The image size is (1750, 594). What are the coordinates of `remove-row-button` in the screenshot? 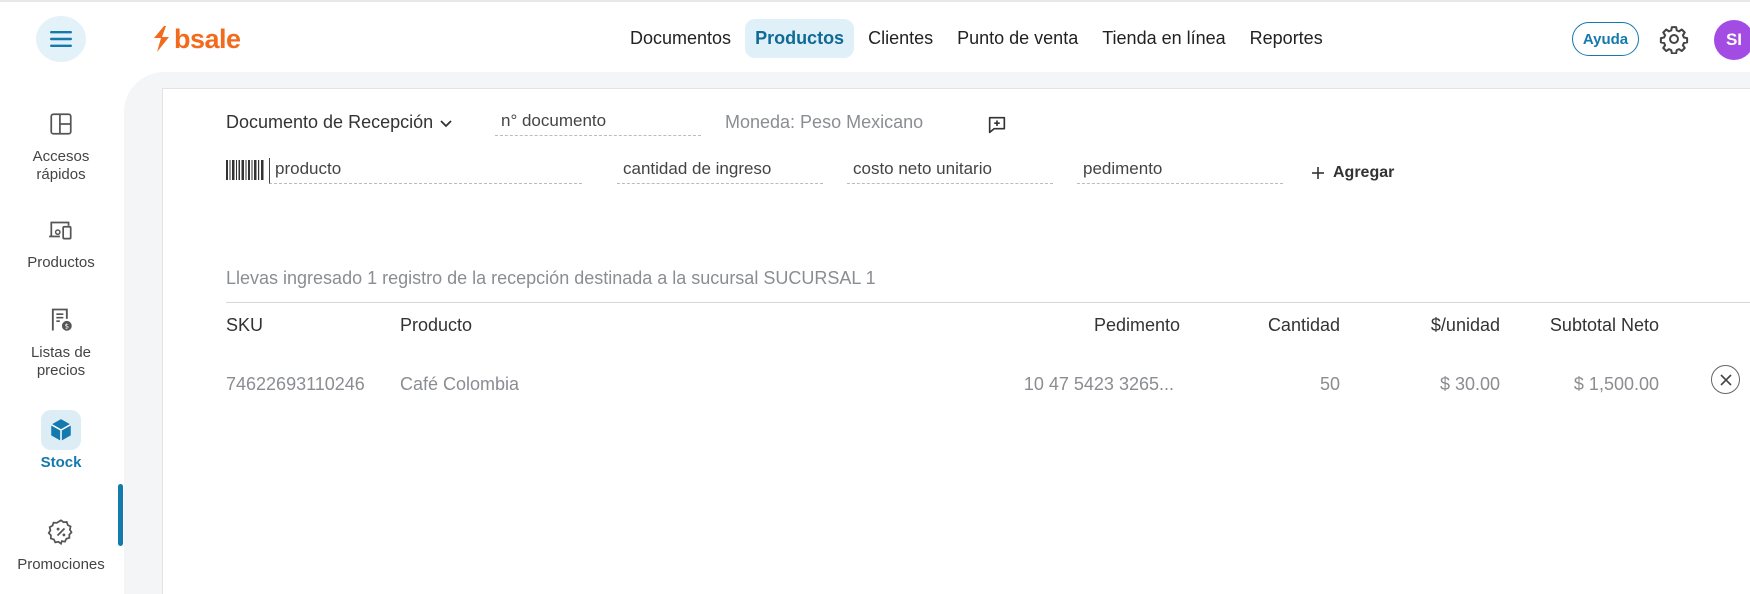 It's located at (1725, 379).